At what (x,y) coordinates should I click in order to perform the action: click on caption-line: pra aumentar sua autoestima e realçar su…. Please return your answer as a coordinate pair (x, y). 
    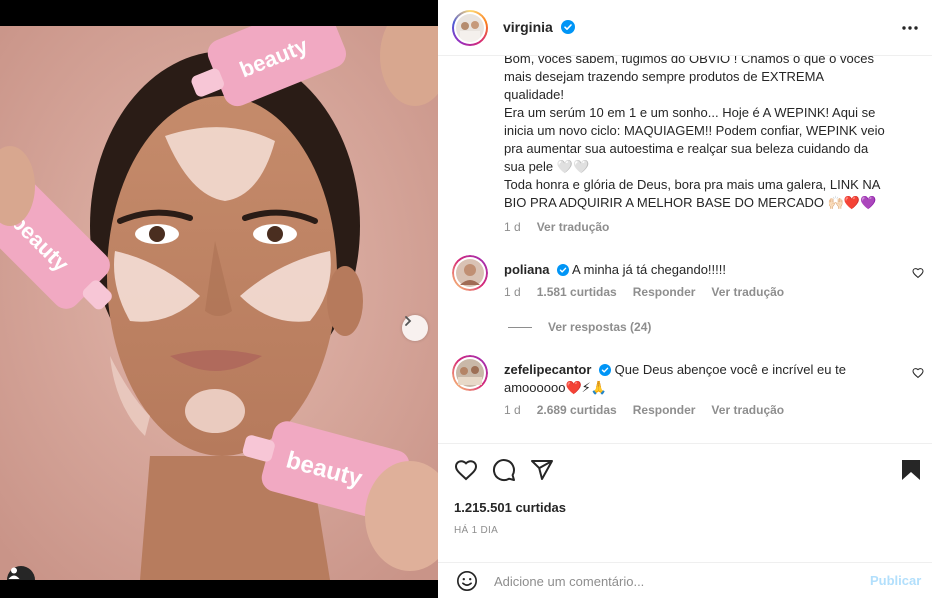
    Looking at the image, I should click on (686, 148).